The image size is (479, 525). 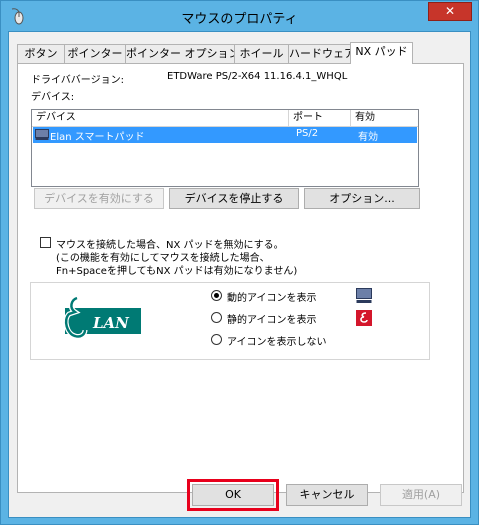 I want to click on column-enabled: 有効, so click(x=384, y=118).